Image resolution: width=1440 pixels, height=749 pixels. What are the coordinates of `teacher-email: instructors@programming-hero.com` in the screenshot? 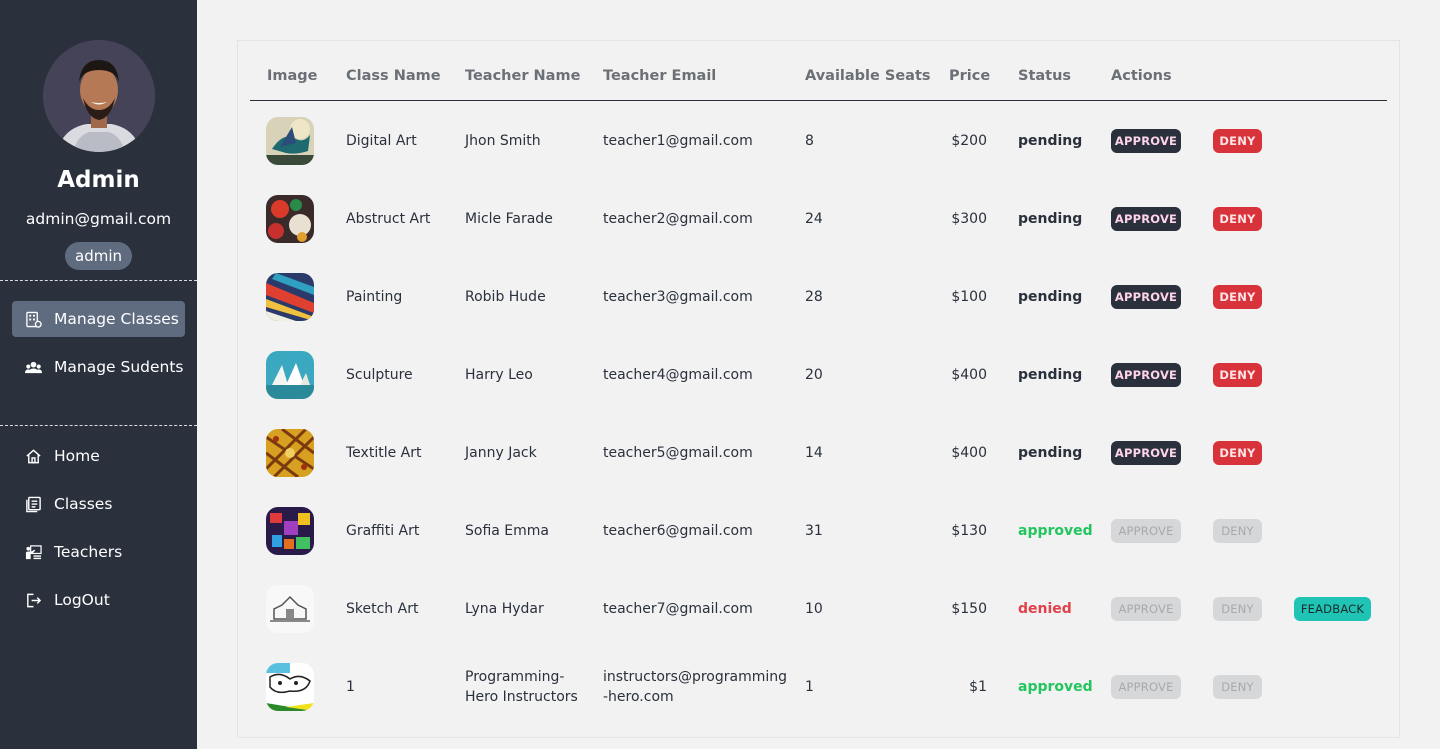 It's located at (695, 687).